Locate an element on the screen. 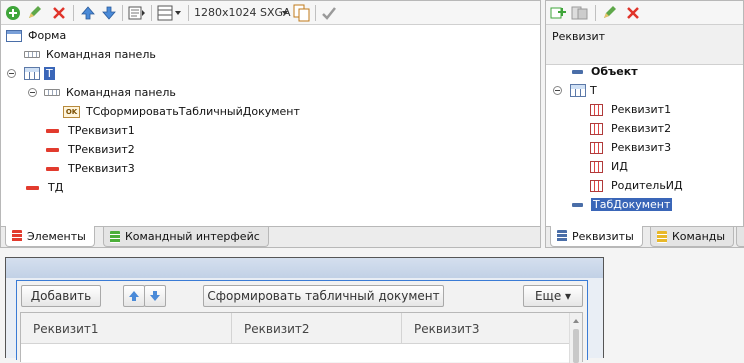  add-attribute-icon is located at coordinates (559, 13).